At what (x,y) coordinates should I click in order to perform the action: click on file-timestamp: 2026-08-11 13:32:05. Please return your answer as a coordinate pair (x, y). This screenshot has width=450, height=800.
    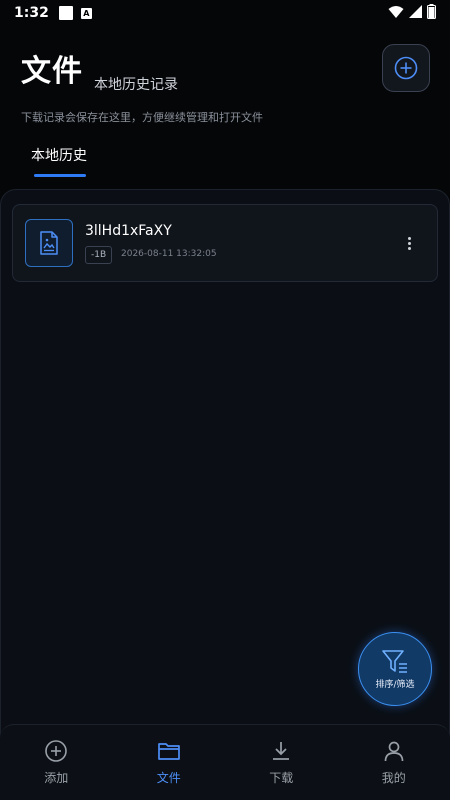
    Looking at the image, I should click on (169, 254).